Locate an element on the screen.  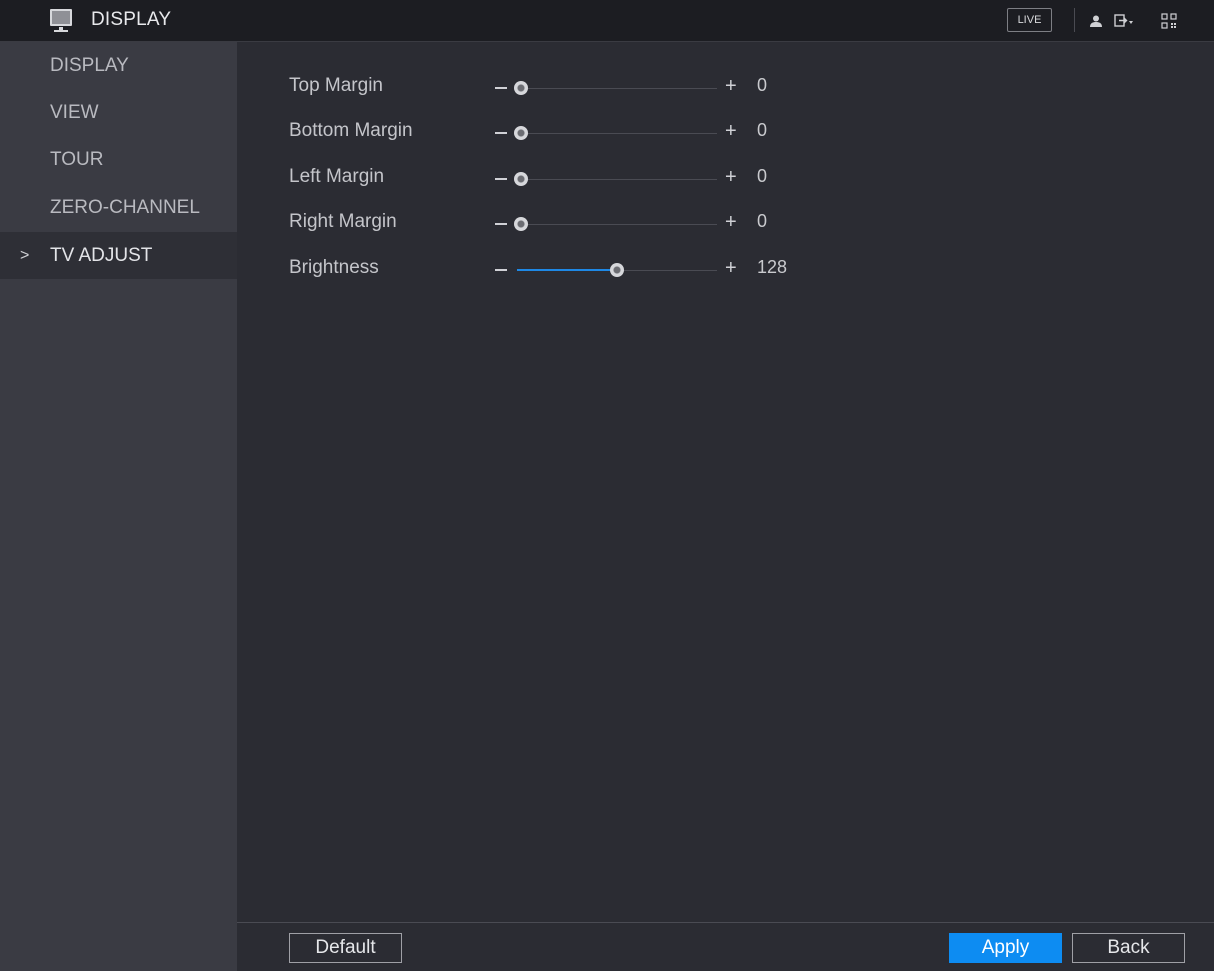
sidebar-item-label: VIEW is located at coordinates (74, 112).